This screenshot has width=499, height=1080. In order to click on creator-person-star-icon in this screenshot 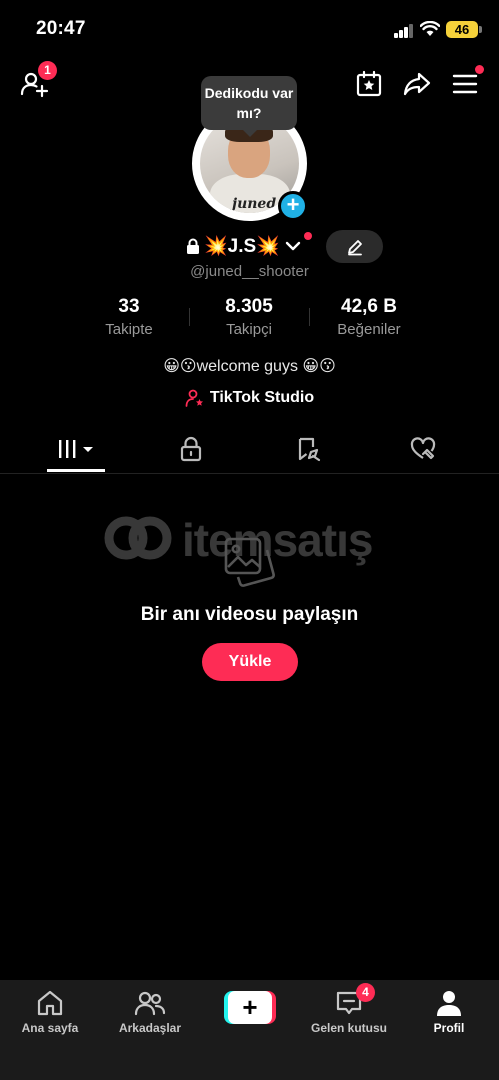, I will do `click(194, 398)`.